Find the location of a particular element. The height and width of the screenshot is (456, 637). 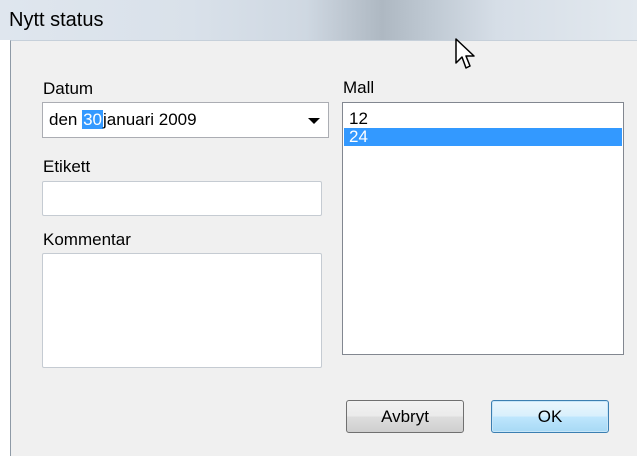

list-item-12: 12 is located at coordinates (483, 119).